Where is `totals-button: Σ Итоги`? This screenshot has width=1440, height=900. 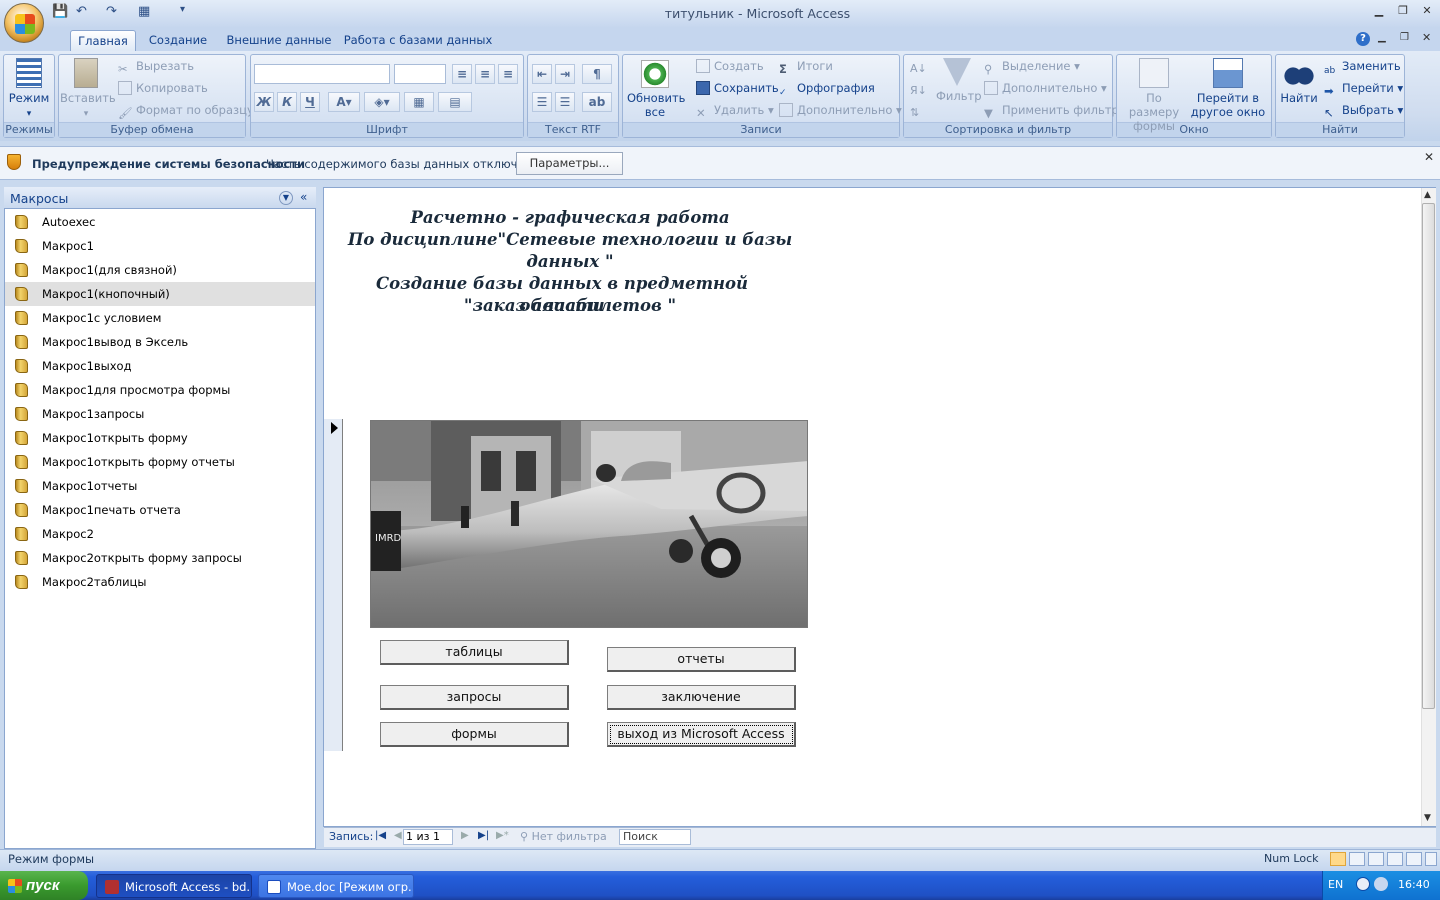
totals-button: Σ Итоги is located at coordinates (806, 66).